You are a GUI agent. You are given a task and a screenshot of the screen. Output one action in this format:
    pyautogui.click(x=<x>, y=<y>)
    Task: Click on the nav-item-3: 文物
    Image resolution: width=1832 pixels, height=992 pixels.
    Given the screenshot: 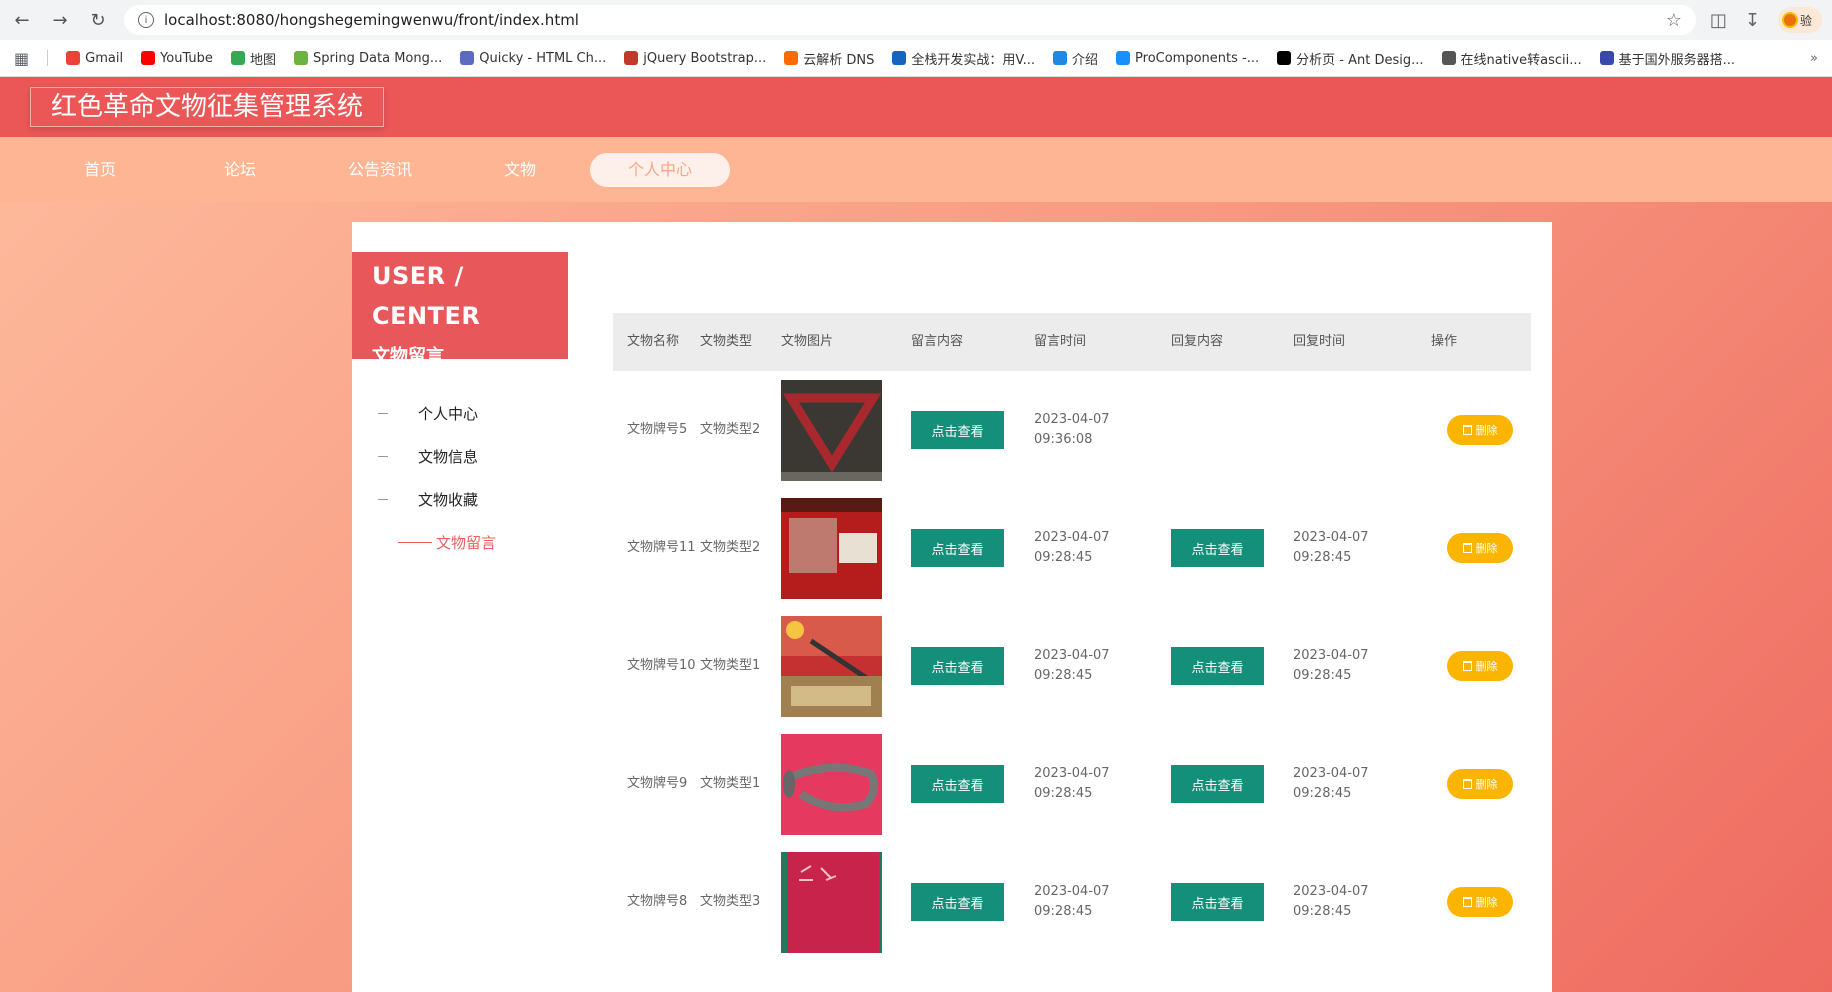 What is the action you would take?
    pyautogui.click(x=520, y=170)
    